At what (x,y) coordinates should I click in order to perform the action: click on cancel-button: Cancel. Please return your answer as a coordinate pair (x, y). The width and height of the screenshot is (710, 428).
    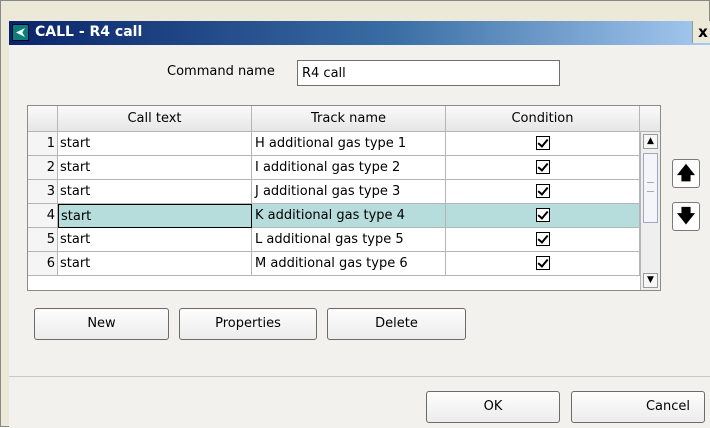
    Looking at the image, I should click on (638, 407).